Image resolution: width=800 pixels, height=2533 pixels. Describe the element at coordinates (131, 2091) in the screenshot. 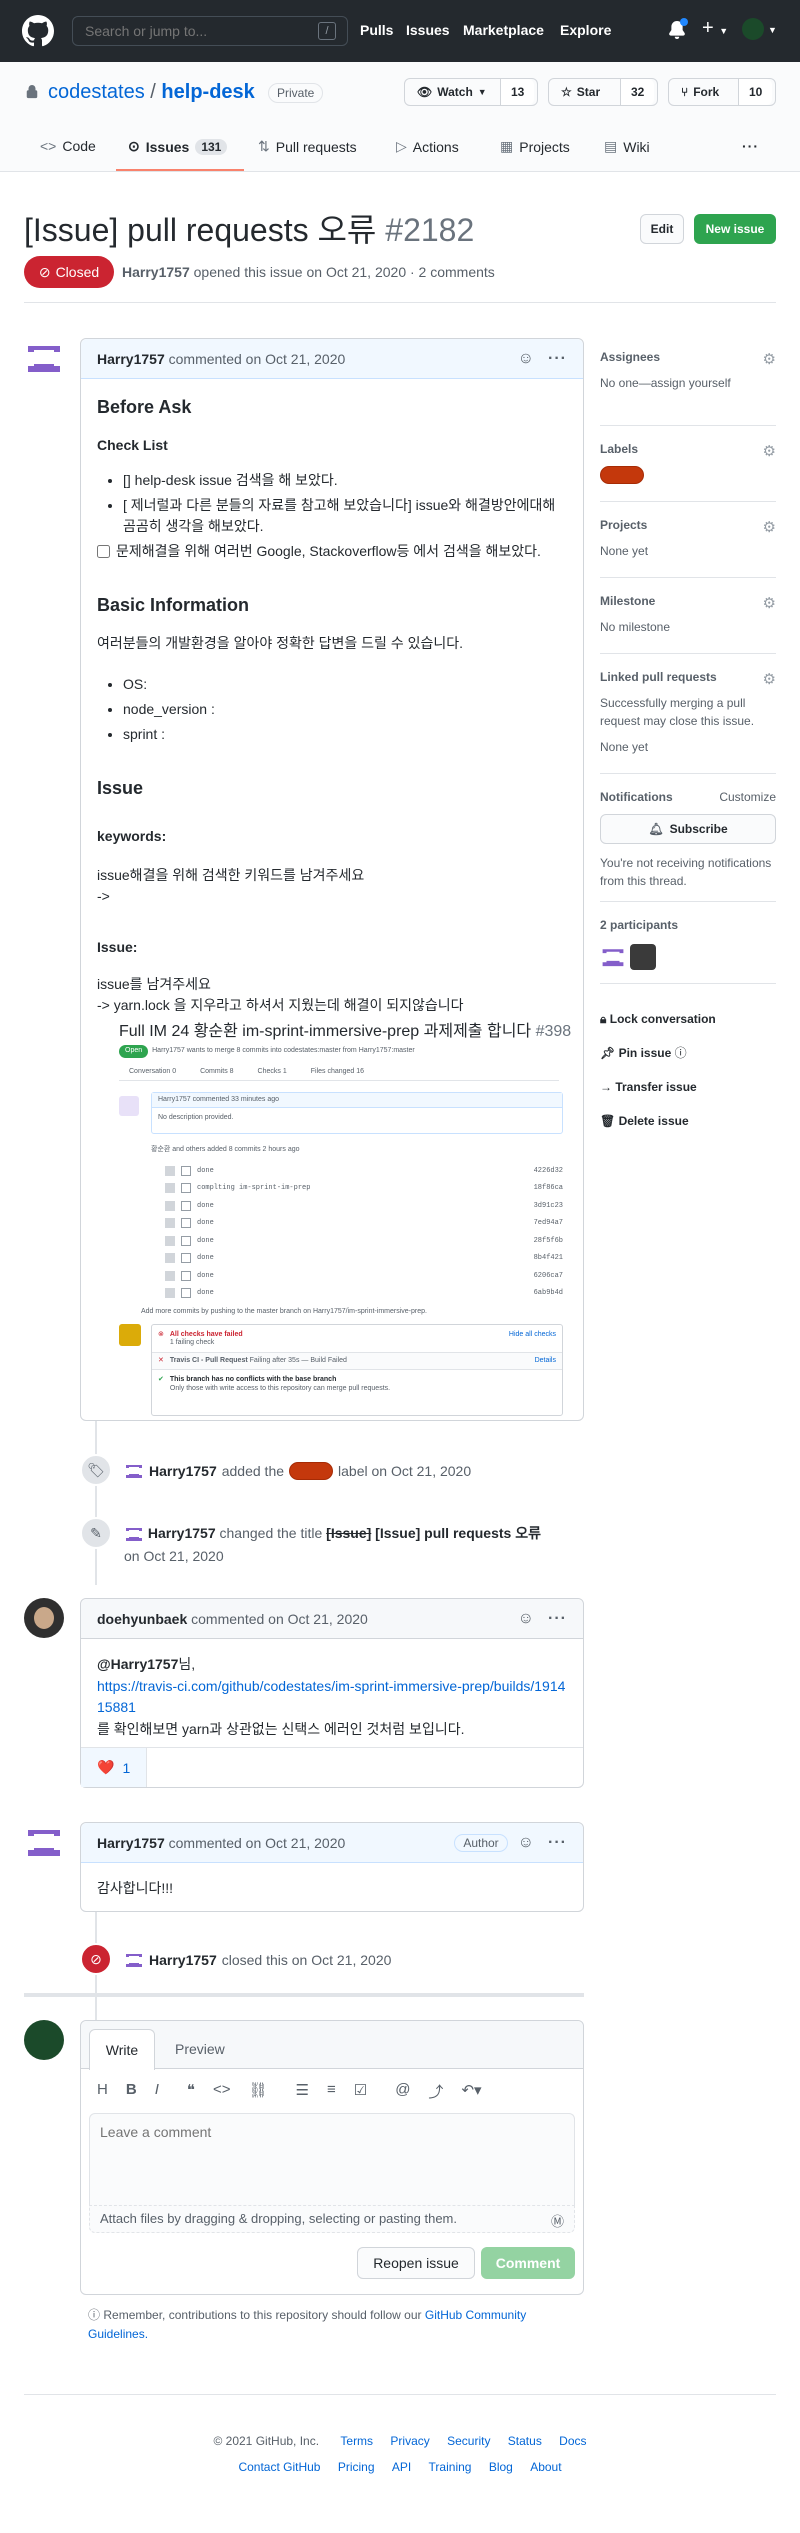

I see `bold-icon: B` at that location.